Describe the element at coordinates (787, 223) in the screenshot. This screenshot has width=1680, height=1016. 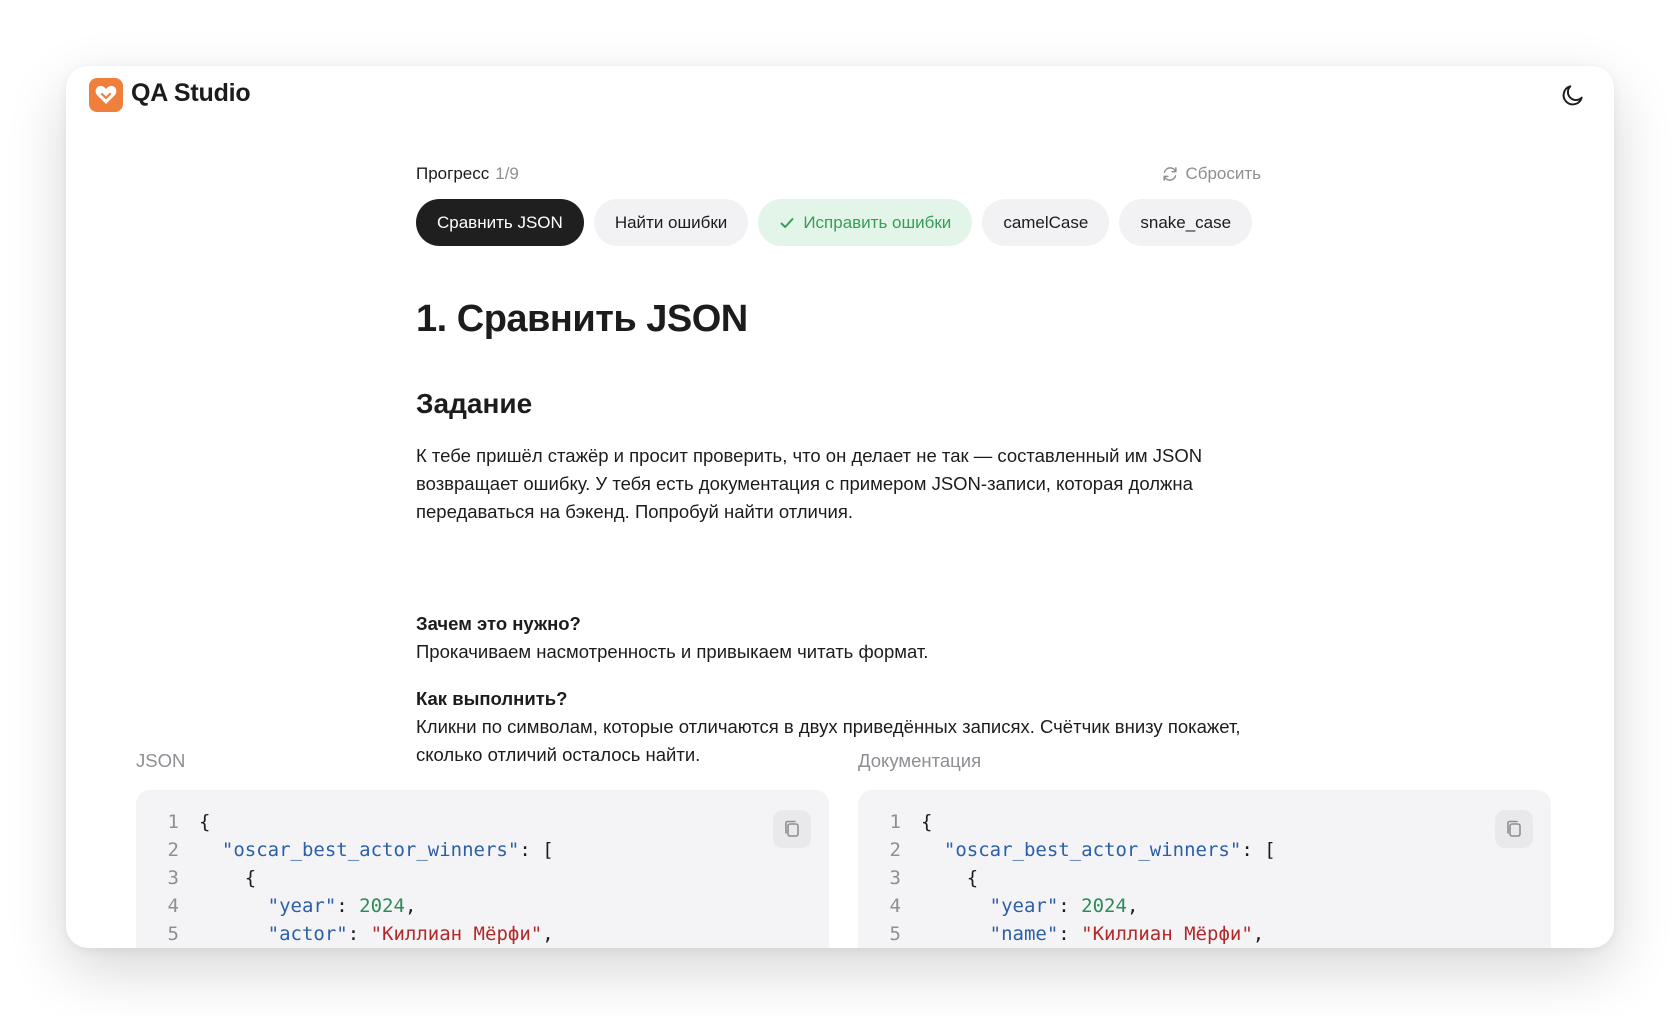
I see `check-icon` at that location.